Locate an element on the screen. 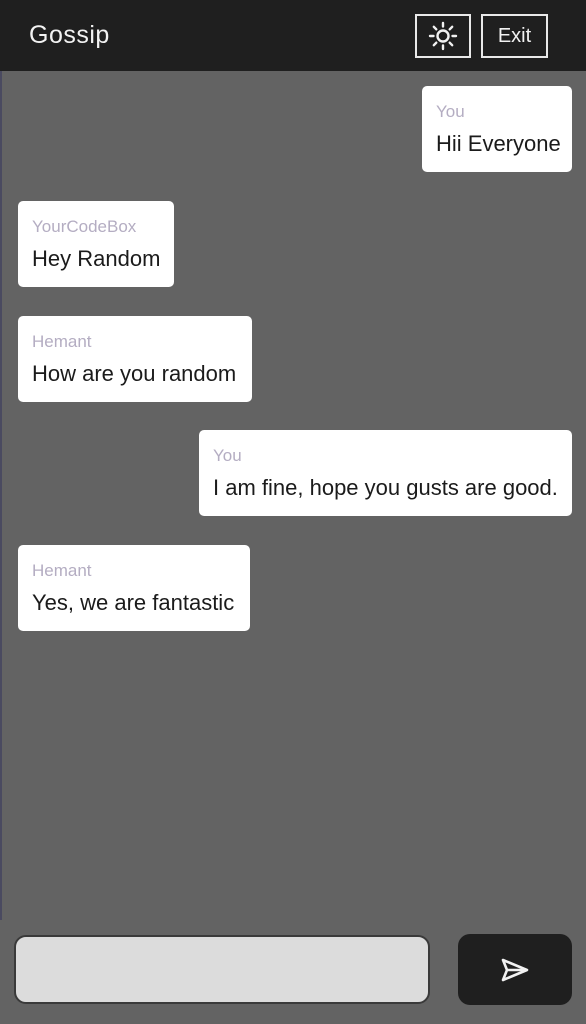 Image resolution: width=586 pixels, height=1024 pixels. message-bubble: You I am fine, hope you gusts are good. is located at coordinates (385, 473).